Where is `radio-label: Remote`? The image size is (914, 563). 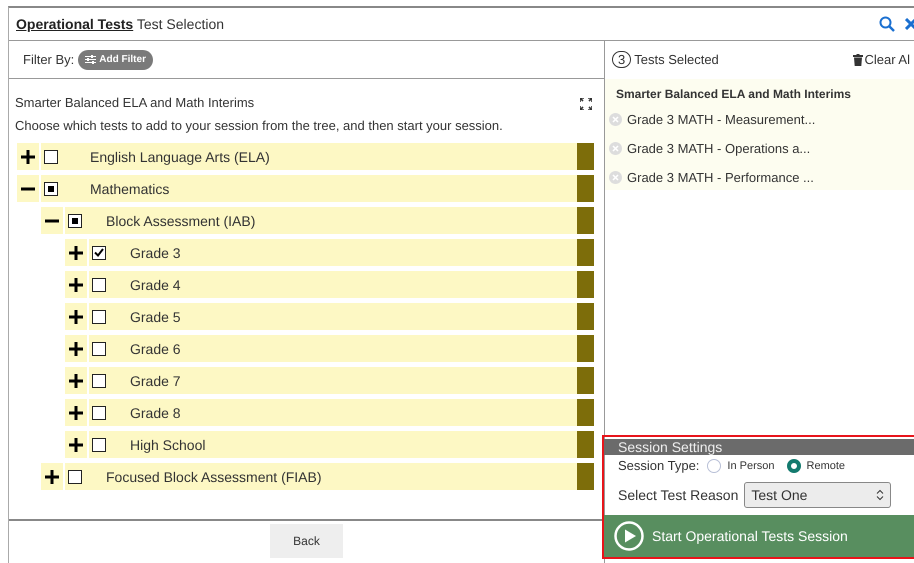 radio-label: Remote is located at coordinates (826, 466).